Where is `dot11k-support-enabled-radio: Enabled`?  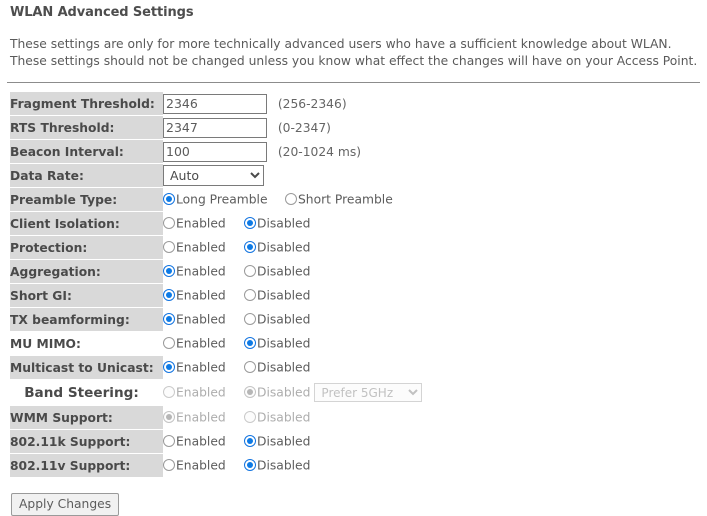
dot11k-support-enabled-radio: Enabled is located at coordinates (194, 441).